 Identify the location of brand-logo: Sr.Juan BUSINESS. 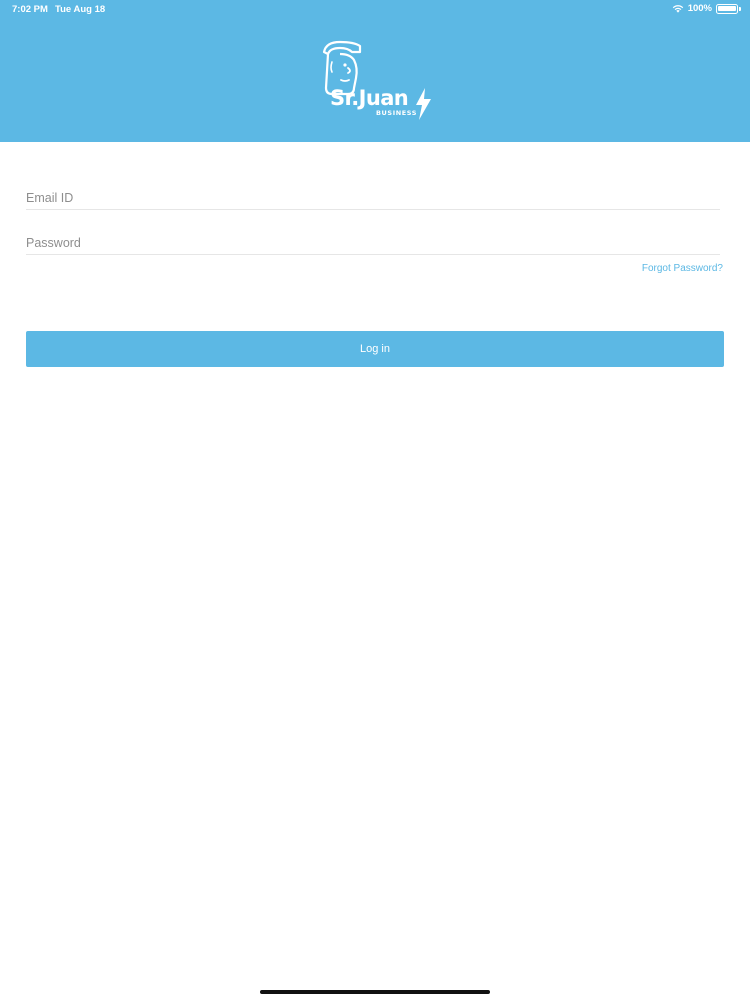
(375, 80).